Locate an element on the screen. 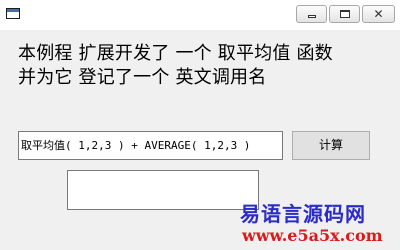 This screenshot has height=250, width=400. minimize-icon is located at coordinates (312, 16).